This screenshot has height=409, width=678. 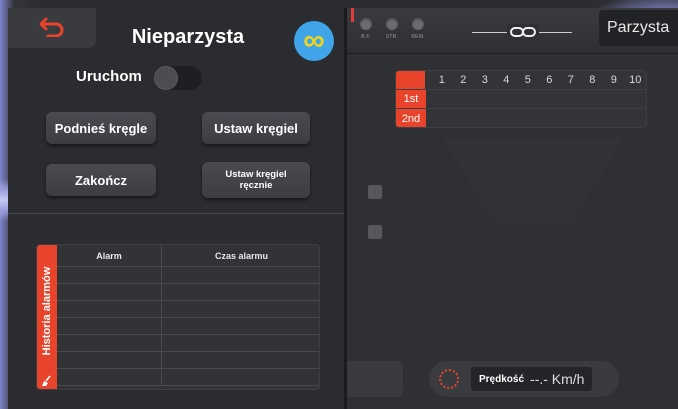 What do you see at coordinates (536, 118) in the screenshot?
I see `score-cells-2nd` at bounding box center [536, 118].